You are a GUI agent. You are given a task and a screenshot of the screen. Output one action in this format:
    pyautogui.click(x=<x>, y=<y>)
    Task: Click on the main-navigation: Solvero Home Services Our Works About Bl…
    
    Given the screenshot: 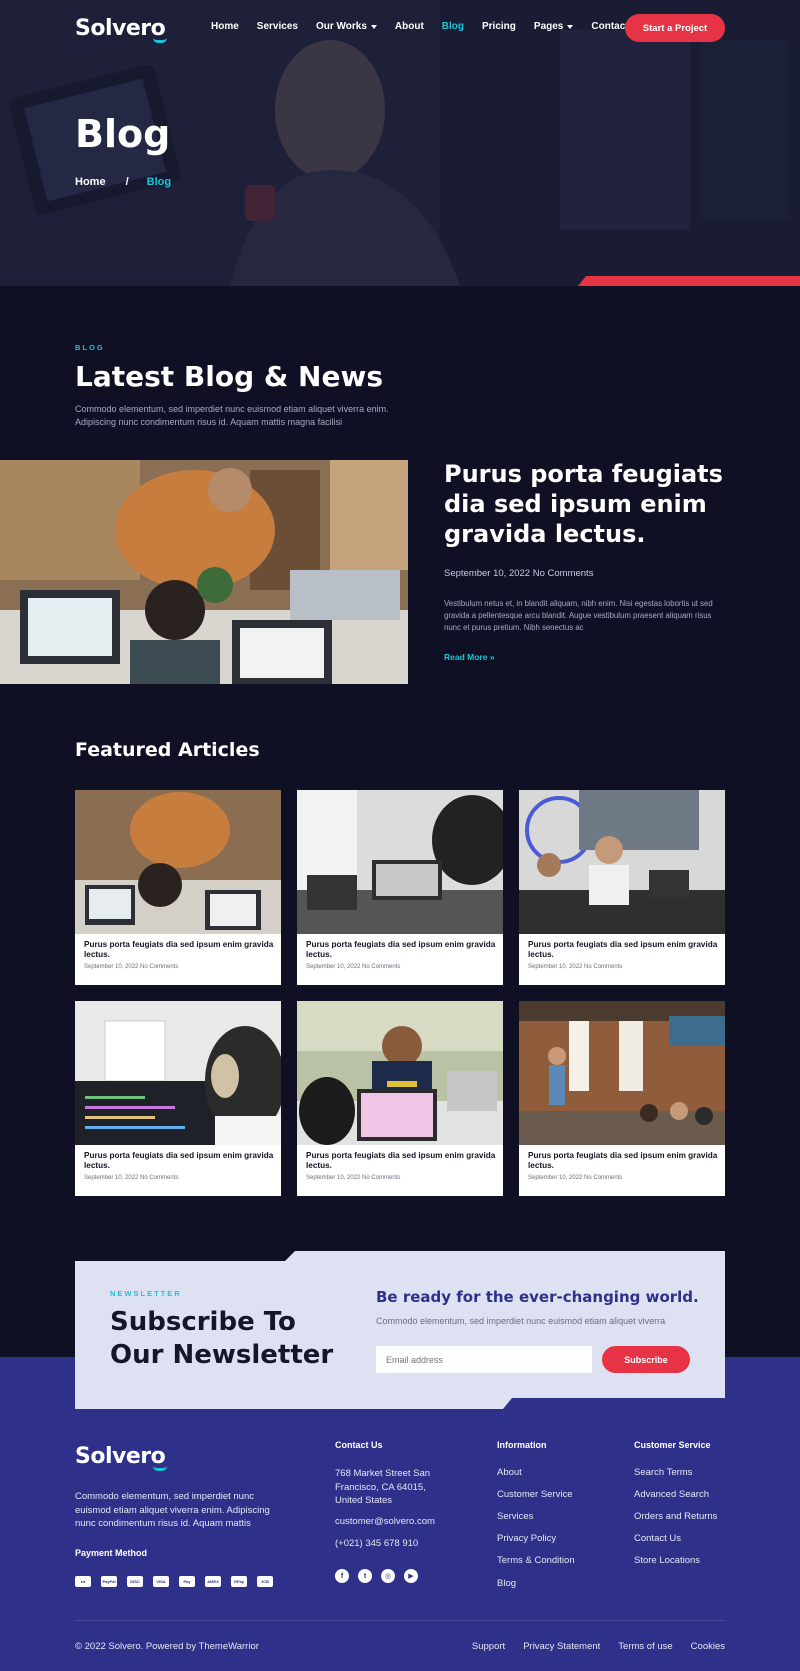 What is the action you would take?
    pyautogui.click(x=400, y=28)
    